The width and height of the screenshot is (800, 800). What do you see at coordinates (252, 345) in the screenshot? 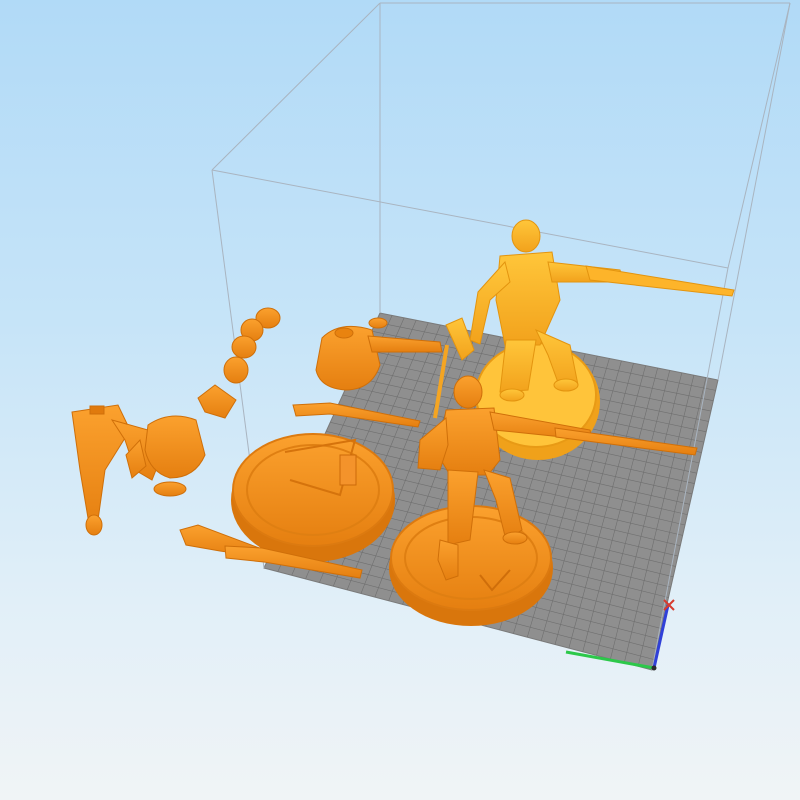
I see `heads-set` at bounding box center [252, 345].